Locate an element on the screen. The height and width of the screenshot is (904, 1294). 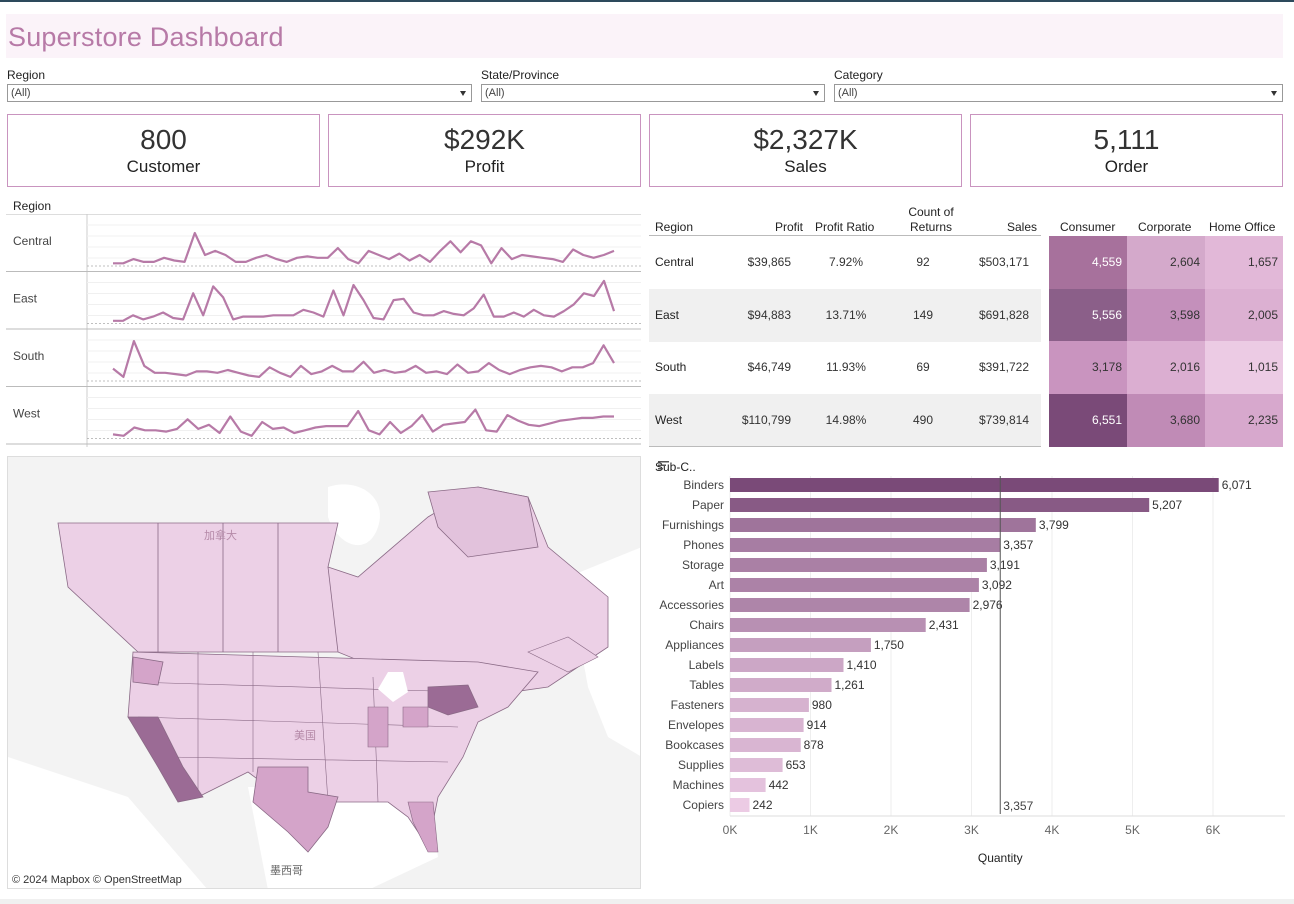
sparkline-header: Region is located at coordinates (32, 206).